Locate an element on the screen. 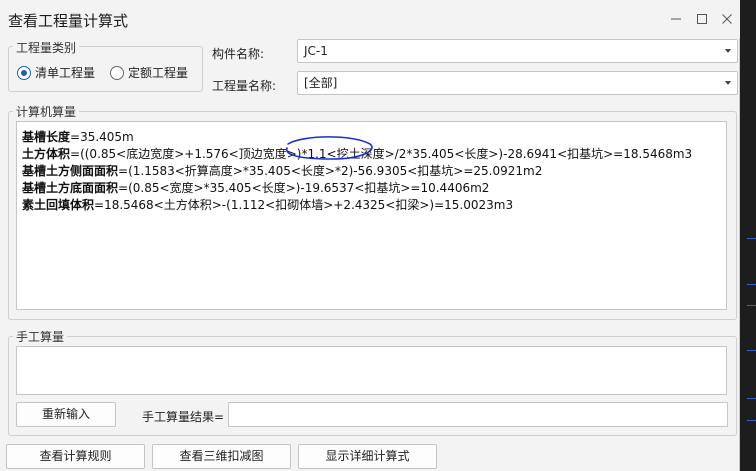  minimize-icon is located at coordinates (676, 19).